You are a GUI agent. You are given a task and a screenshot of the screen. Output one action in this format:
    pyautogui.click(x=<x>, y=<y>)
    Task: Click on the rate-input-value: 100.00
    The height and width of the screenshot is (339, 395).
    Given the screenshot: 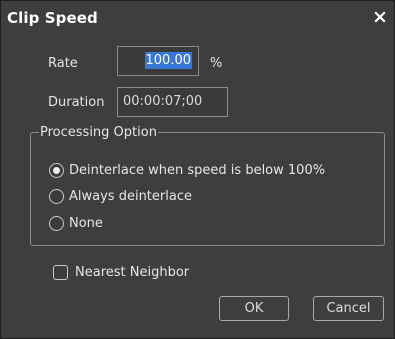 What is the action you would take?
    pyautogui.click(x=168, y=60)
    